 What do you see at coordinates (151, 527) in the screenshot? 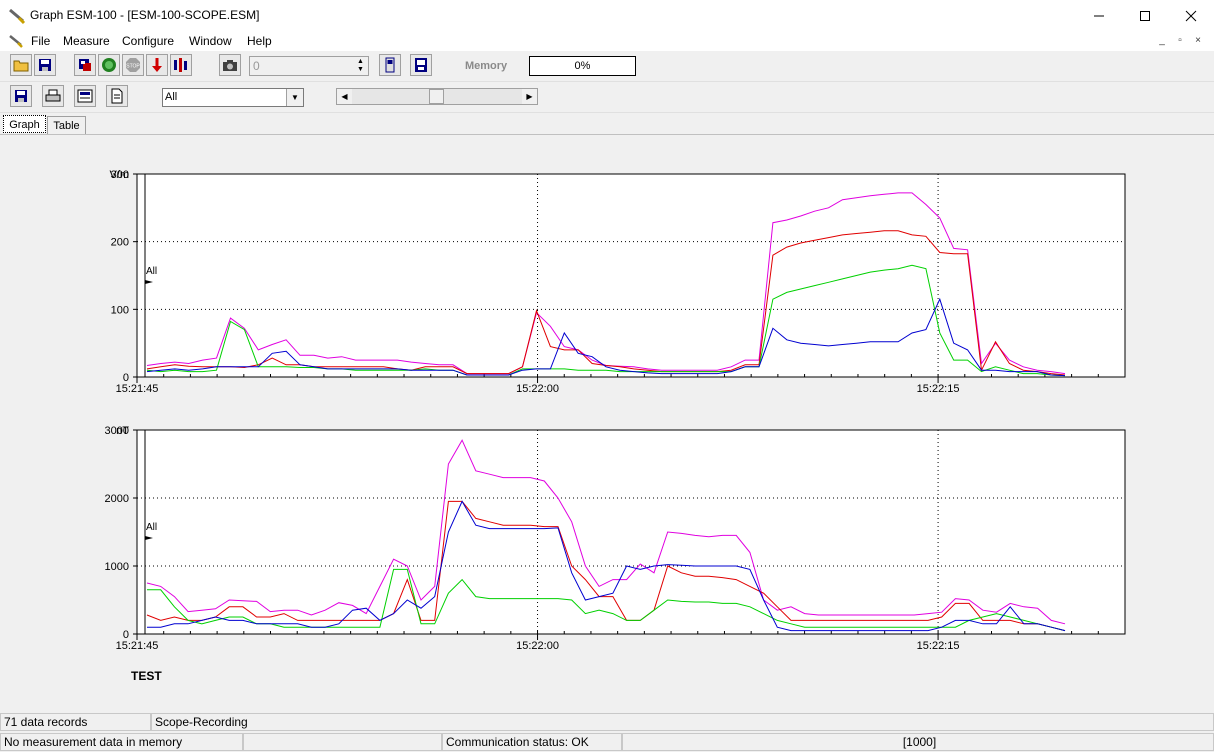
I see `chart2-marker-label: All` at bounding box center [151, 527].